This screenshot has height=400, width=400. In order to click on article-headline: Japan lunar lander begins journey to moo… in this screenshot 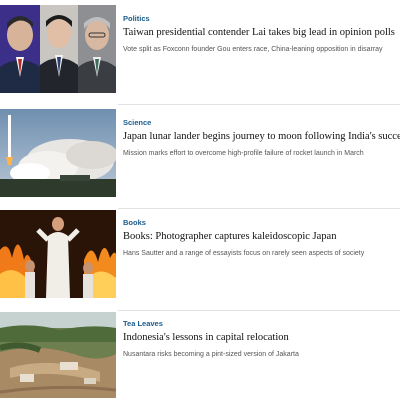, I will do `click(261, 137)`.